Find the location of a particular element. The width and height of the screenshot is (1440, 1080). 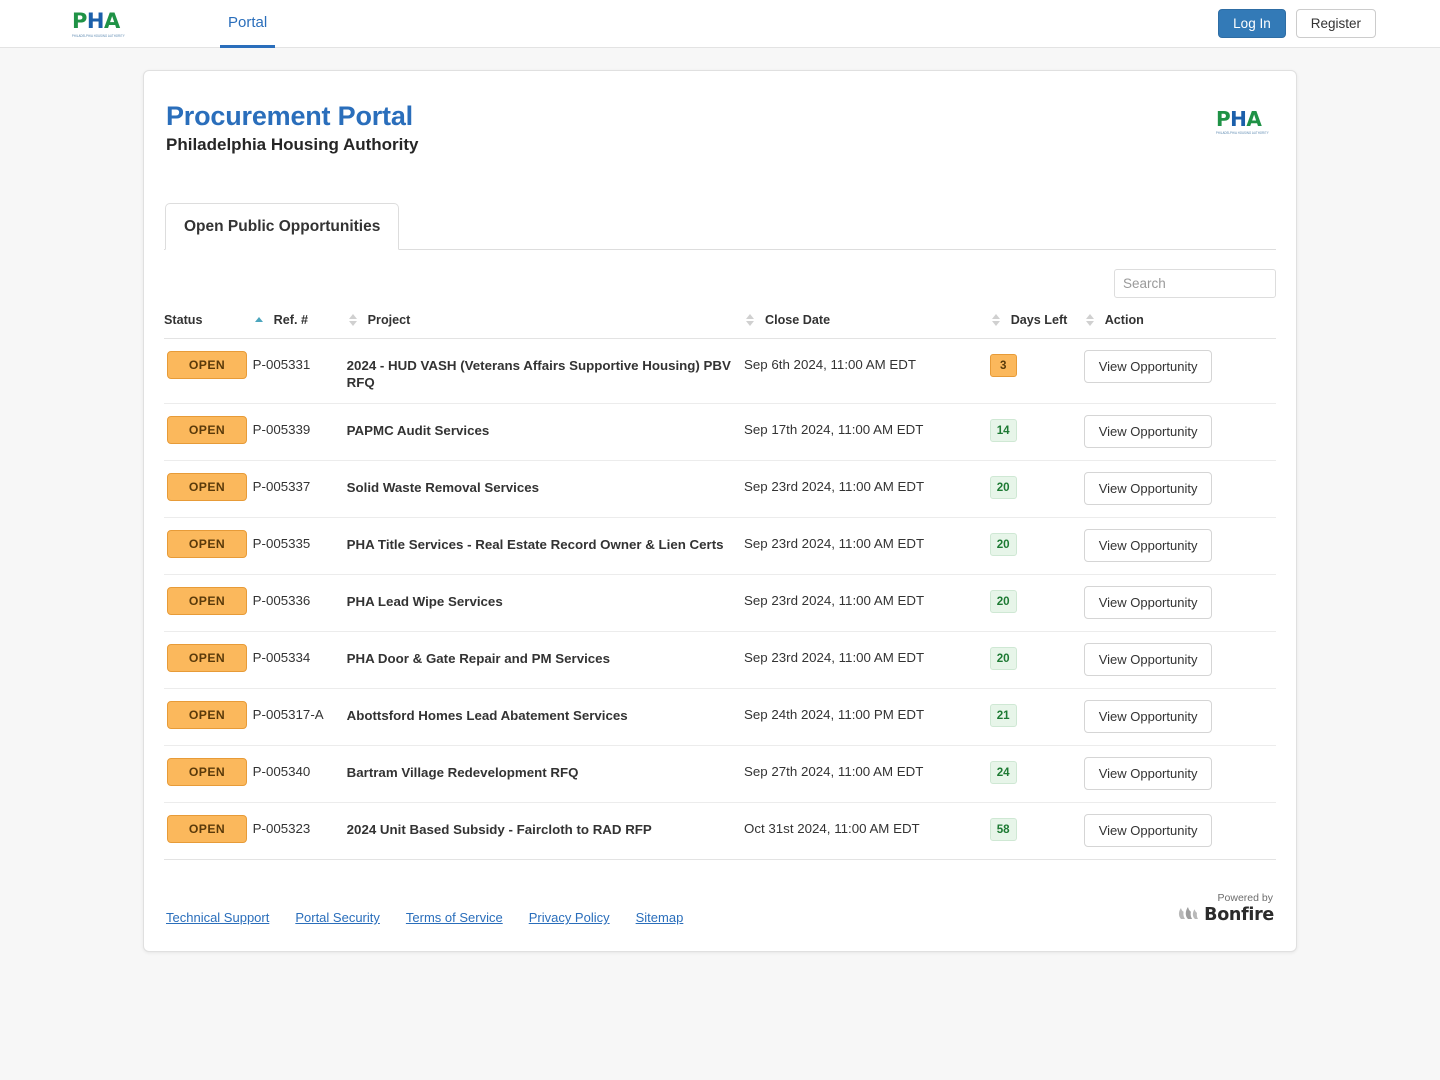

days-left-badge: 24 is located at coordinates (1003, 773).